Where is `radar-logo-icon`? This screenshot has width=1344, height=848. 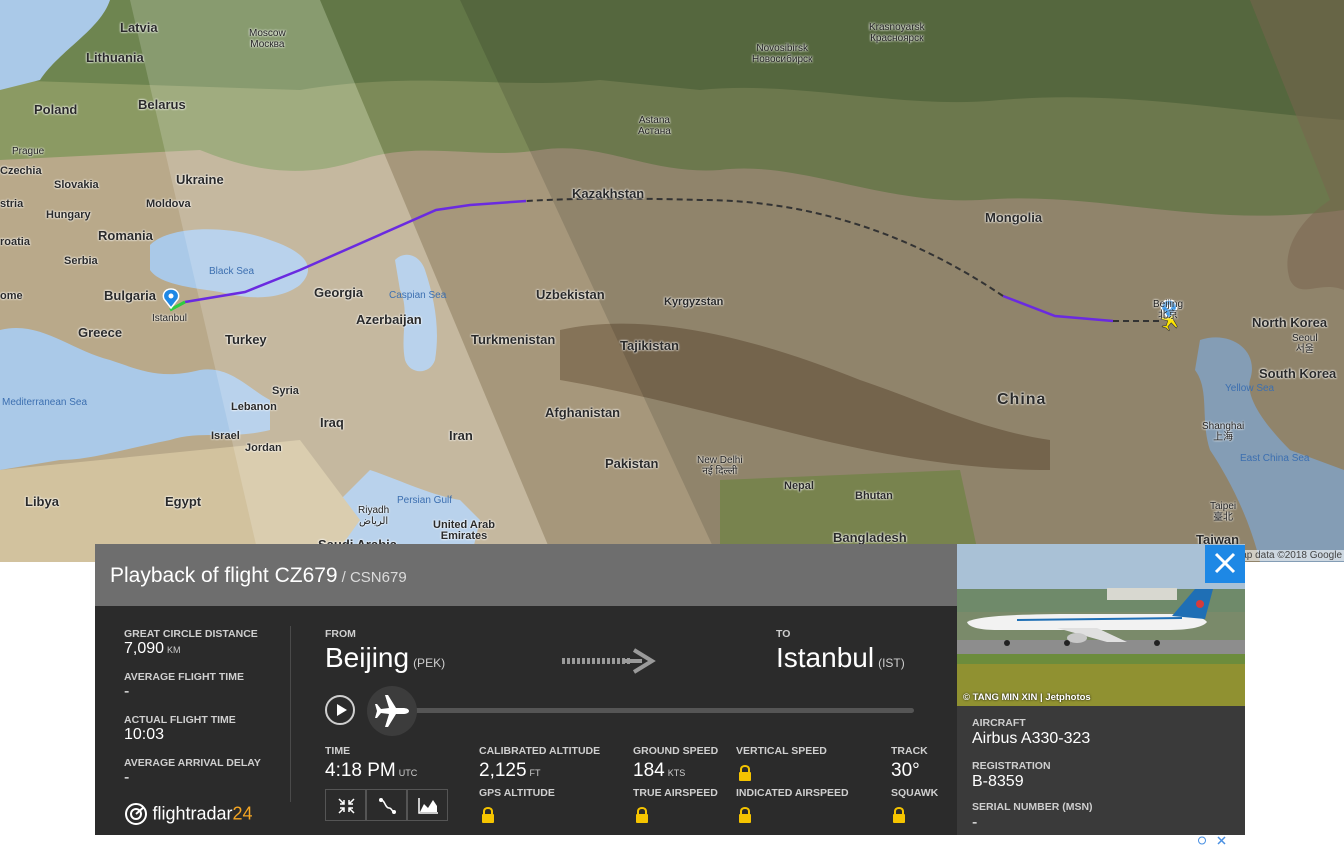 radar-logo-icon is located at coordinates (136, 814).